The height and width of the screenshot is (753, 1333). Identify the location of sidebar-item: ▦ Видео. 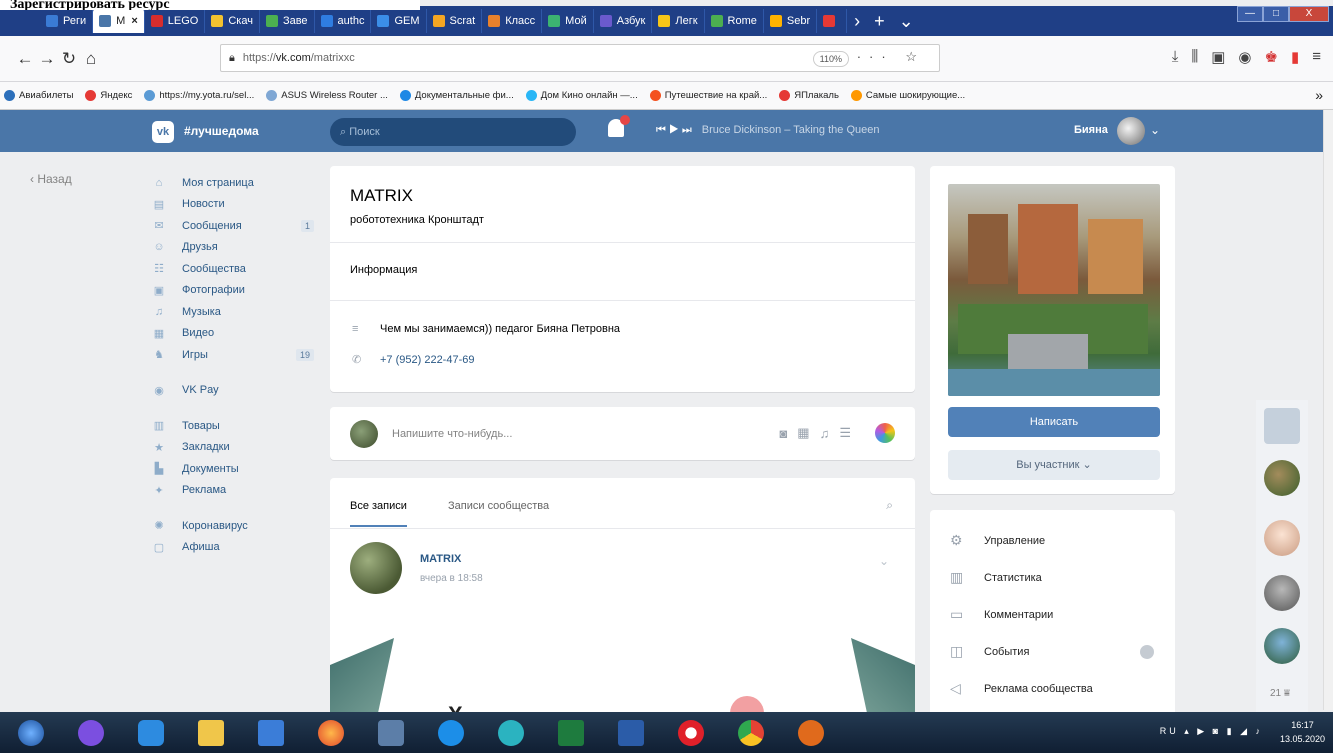
(237, 334).